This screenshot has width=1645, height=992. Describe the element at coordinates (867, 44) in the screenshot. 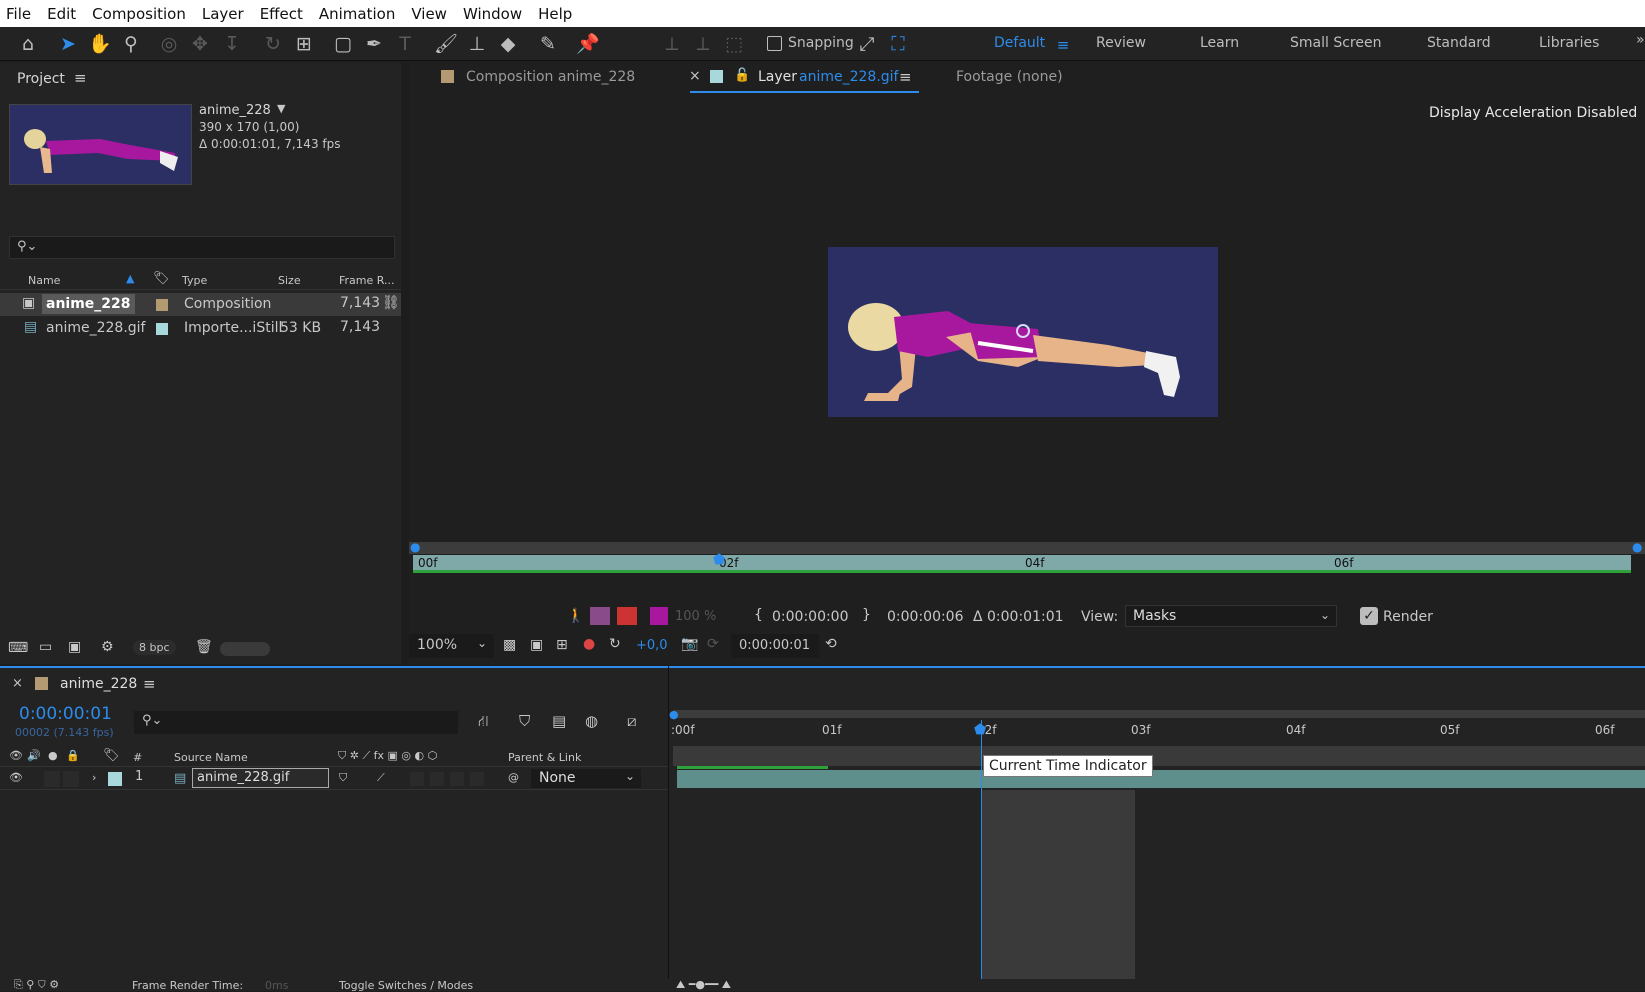

I see `snap-edges-icon: ⤢` at that location.